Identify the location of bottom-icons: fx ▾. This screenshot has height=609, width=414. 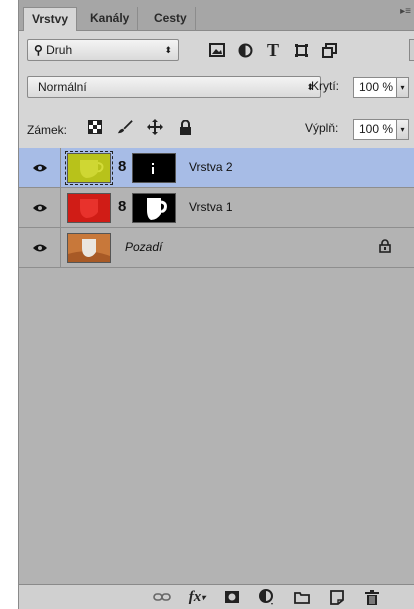
(267, 597).